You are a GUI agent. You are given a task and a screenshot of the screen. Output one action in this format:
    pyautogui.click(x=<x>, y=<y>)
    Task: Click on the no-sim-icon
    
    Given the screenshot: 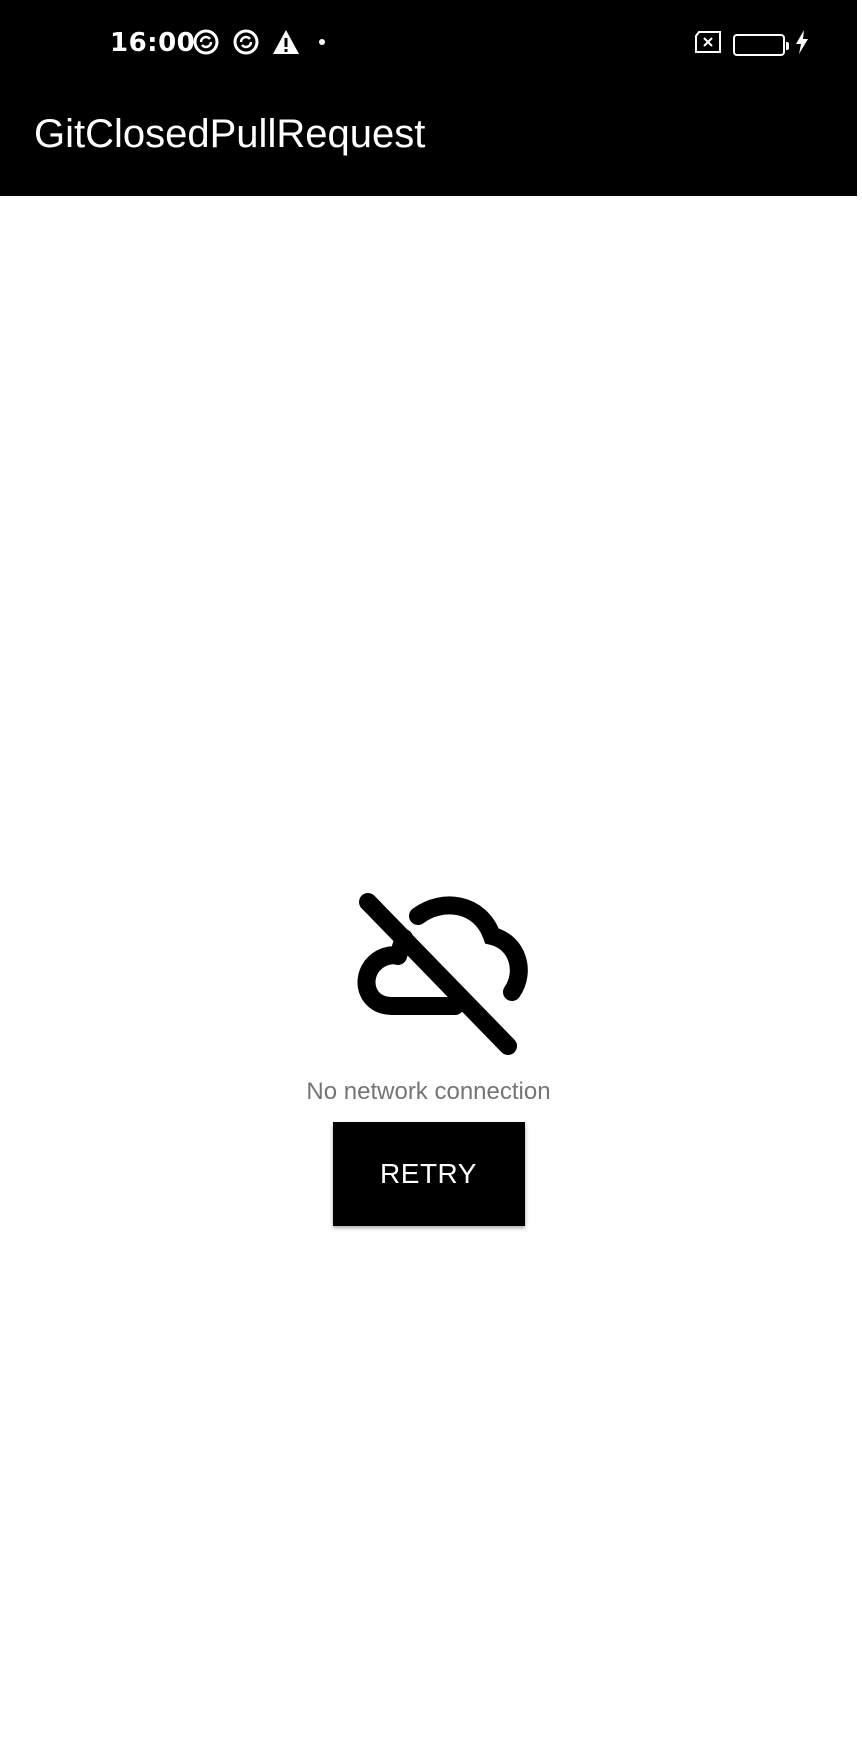 What is the action you would take?
    pyautogui.click(x=708, y=44)
    